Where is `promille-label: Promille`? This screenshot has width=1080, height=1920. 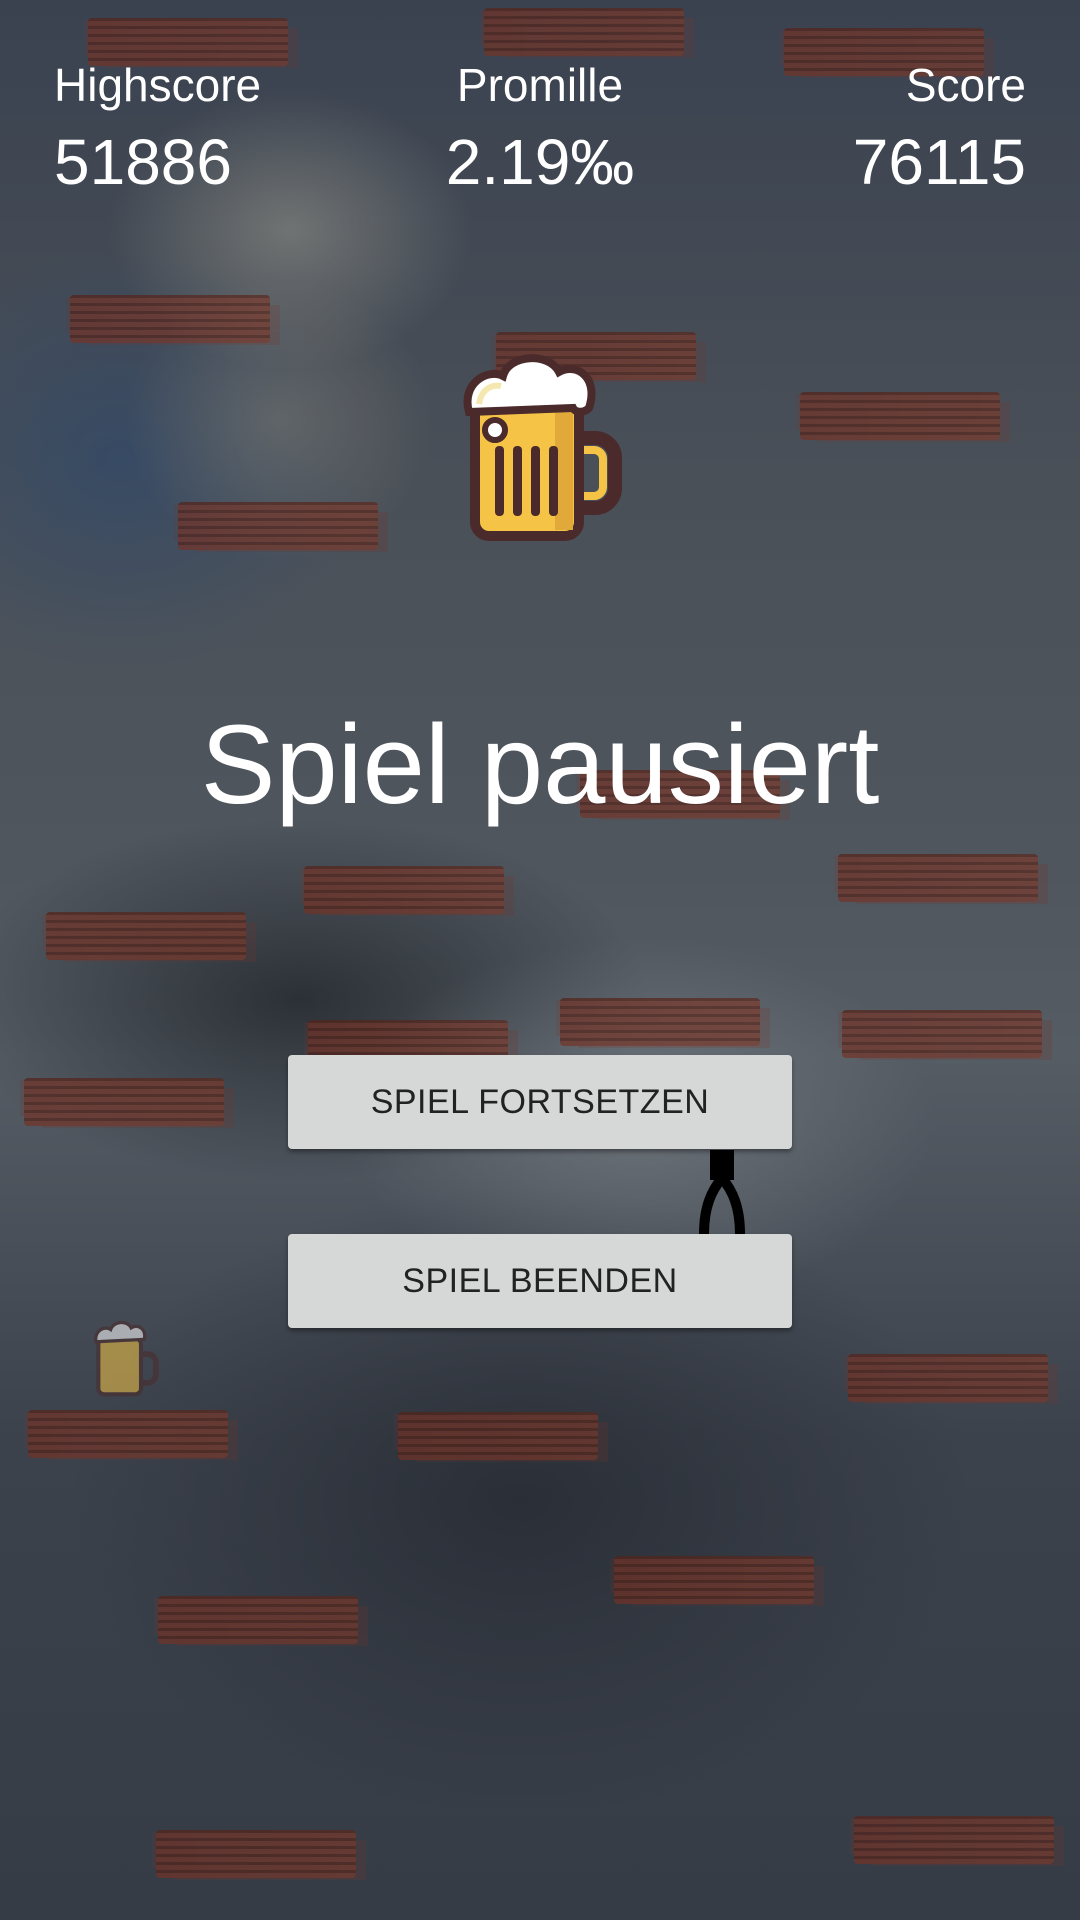 promille-label: Promille is located at coordinates (540, 85).